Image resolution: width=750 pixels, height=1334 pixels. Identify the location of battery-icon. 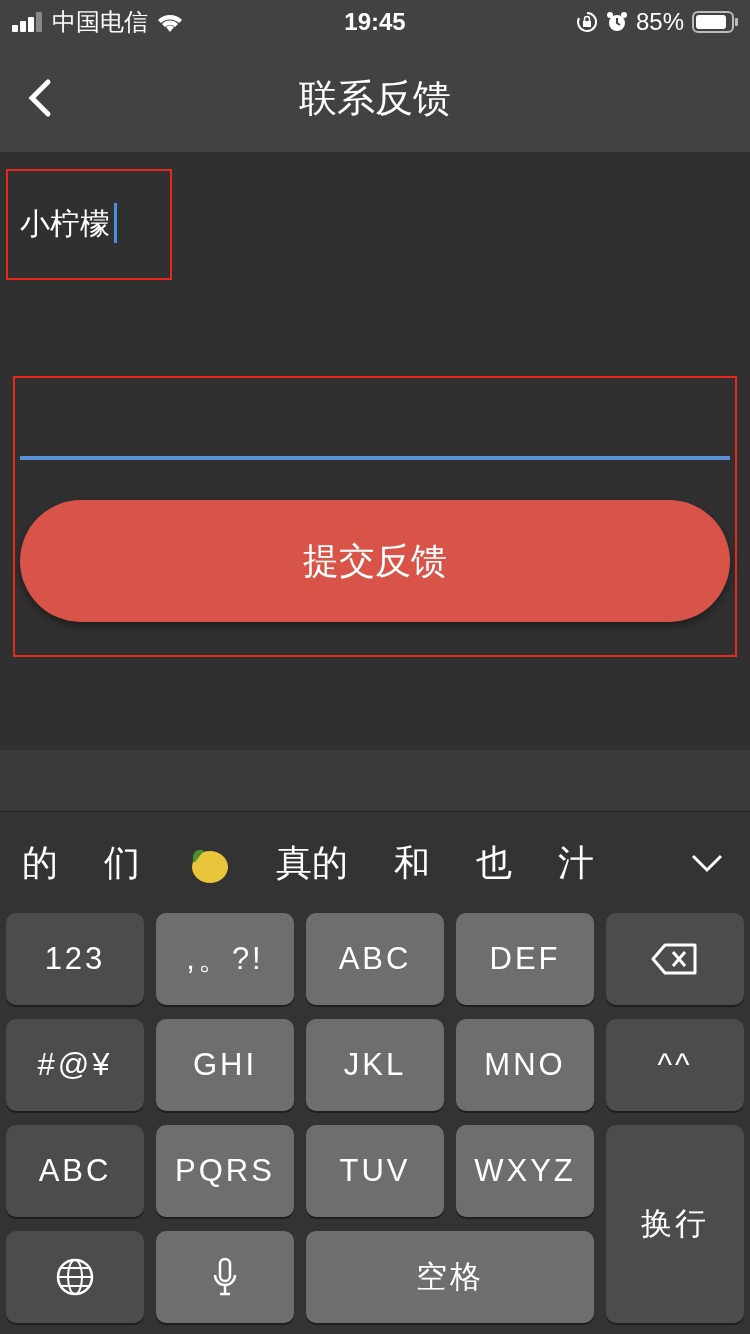
(715, 22).